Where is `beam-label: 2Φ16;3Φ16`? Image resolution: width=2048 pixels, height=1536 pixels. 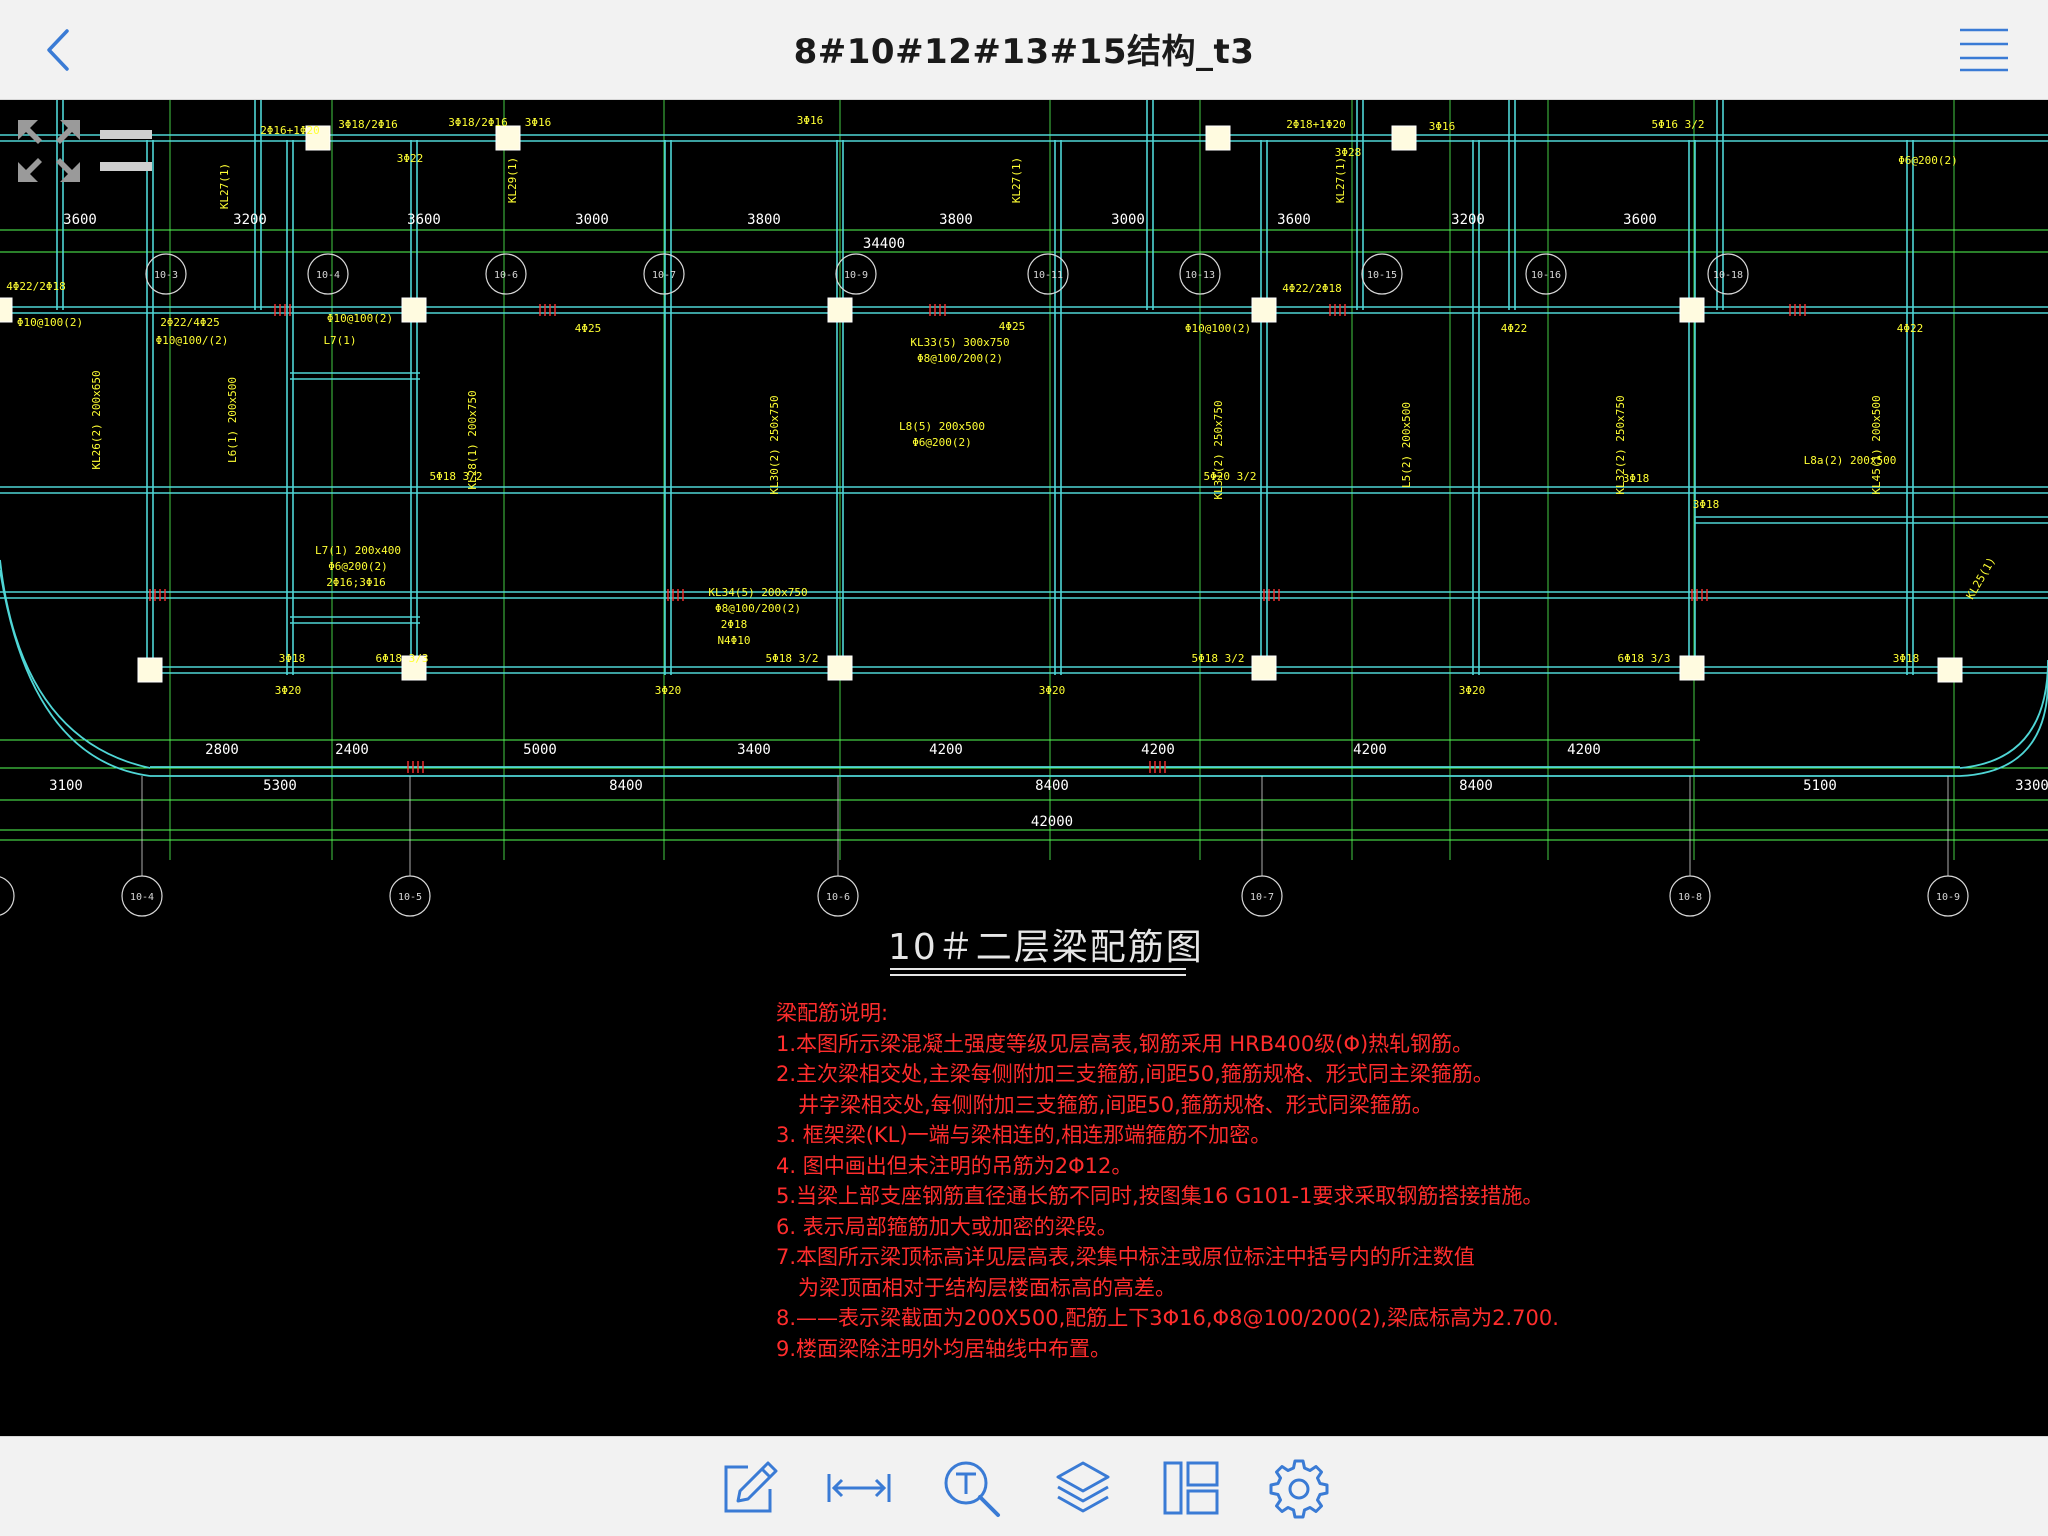 beam-label: 2Φ16;3Φ16 is located at coordinates (356, 582).